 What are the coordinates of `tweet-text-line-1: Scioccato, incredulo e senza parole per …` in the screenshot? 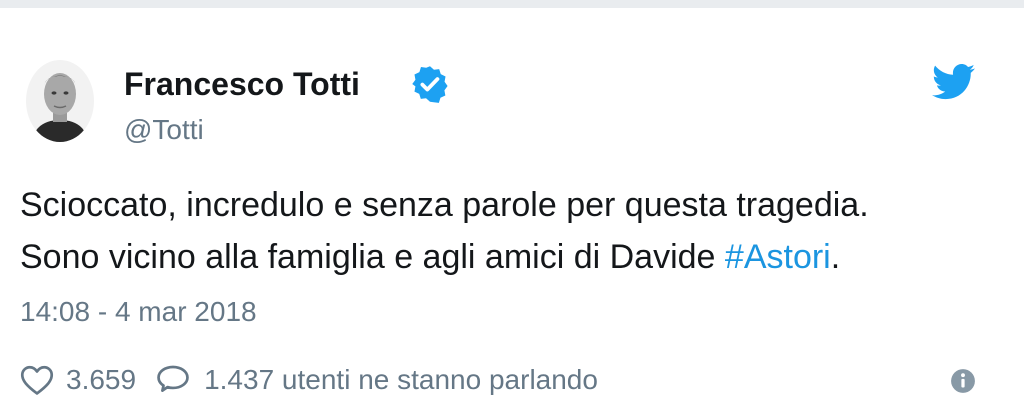 It's located at (444, 205).